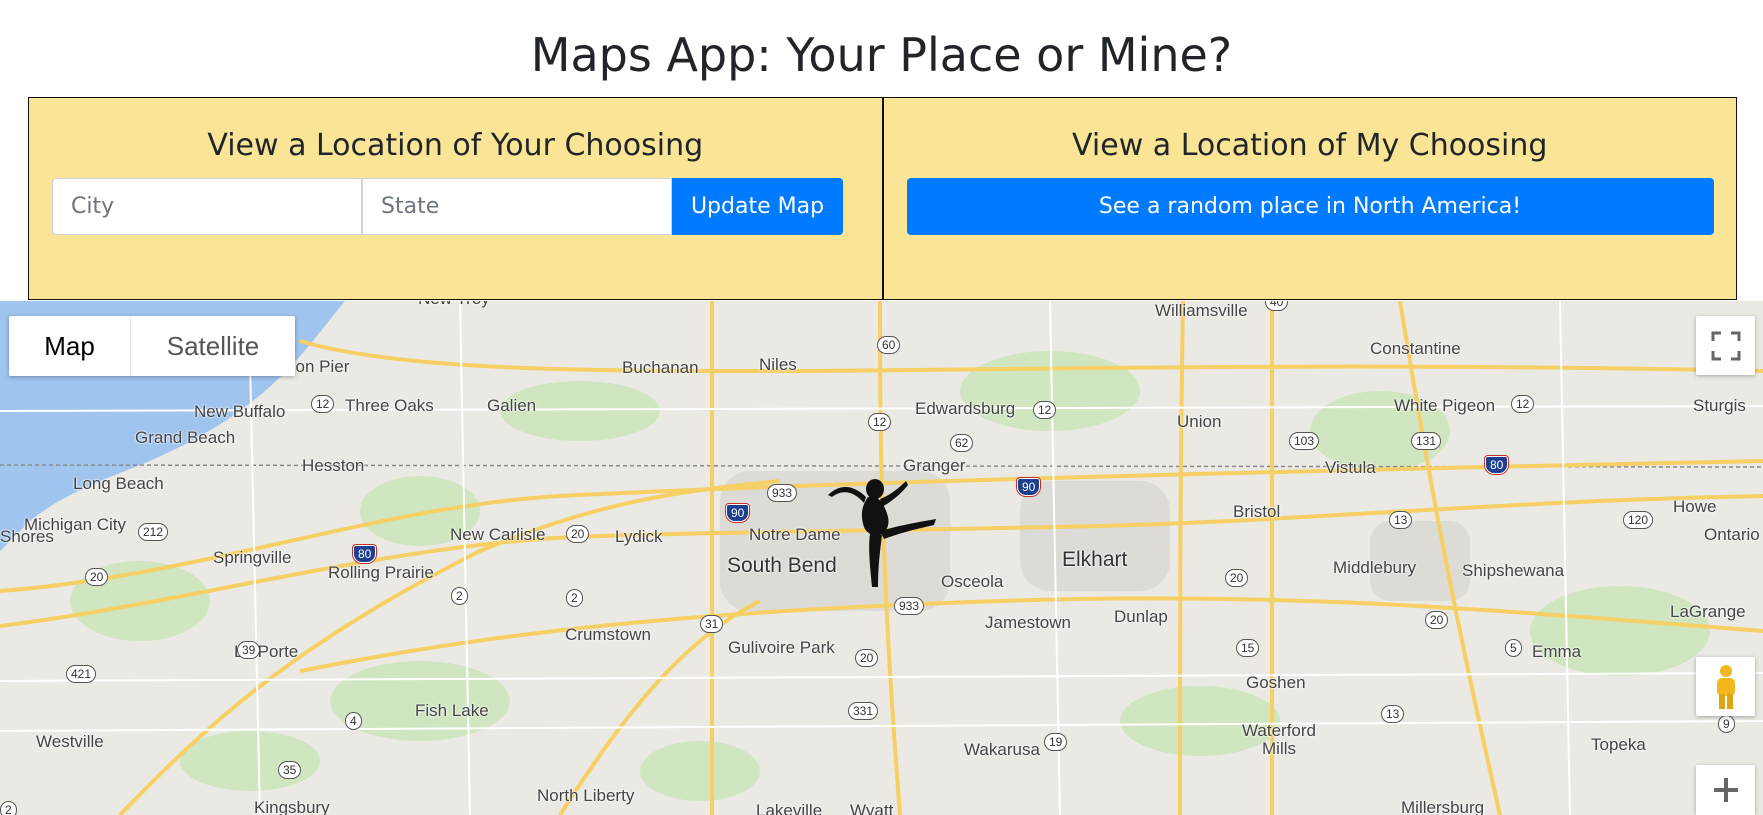  I want to click on map-label: New Carlisle, so click(498, 534).